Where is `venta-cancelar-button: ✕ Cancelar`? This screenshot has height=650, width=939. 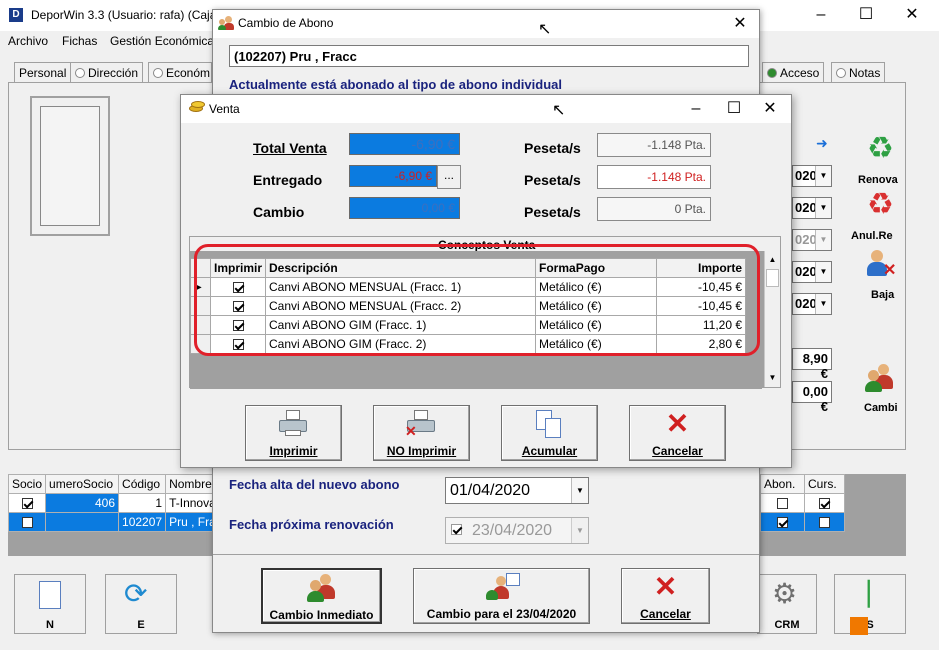
venta-cancelar-button: ✕ Cancelar is located at coordinates (677, 433).